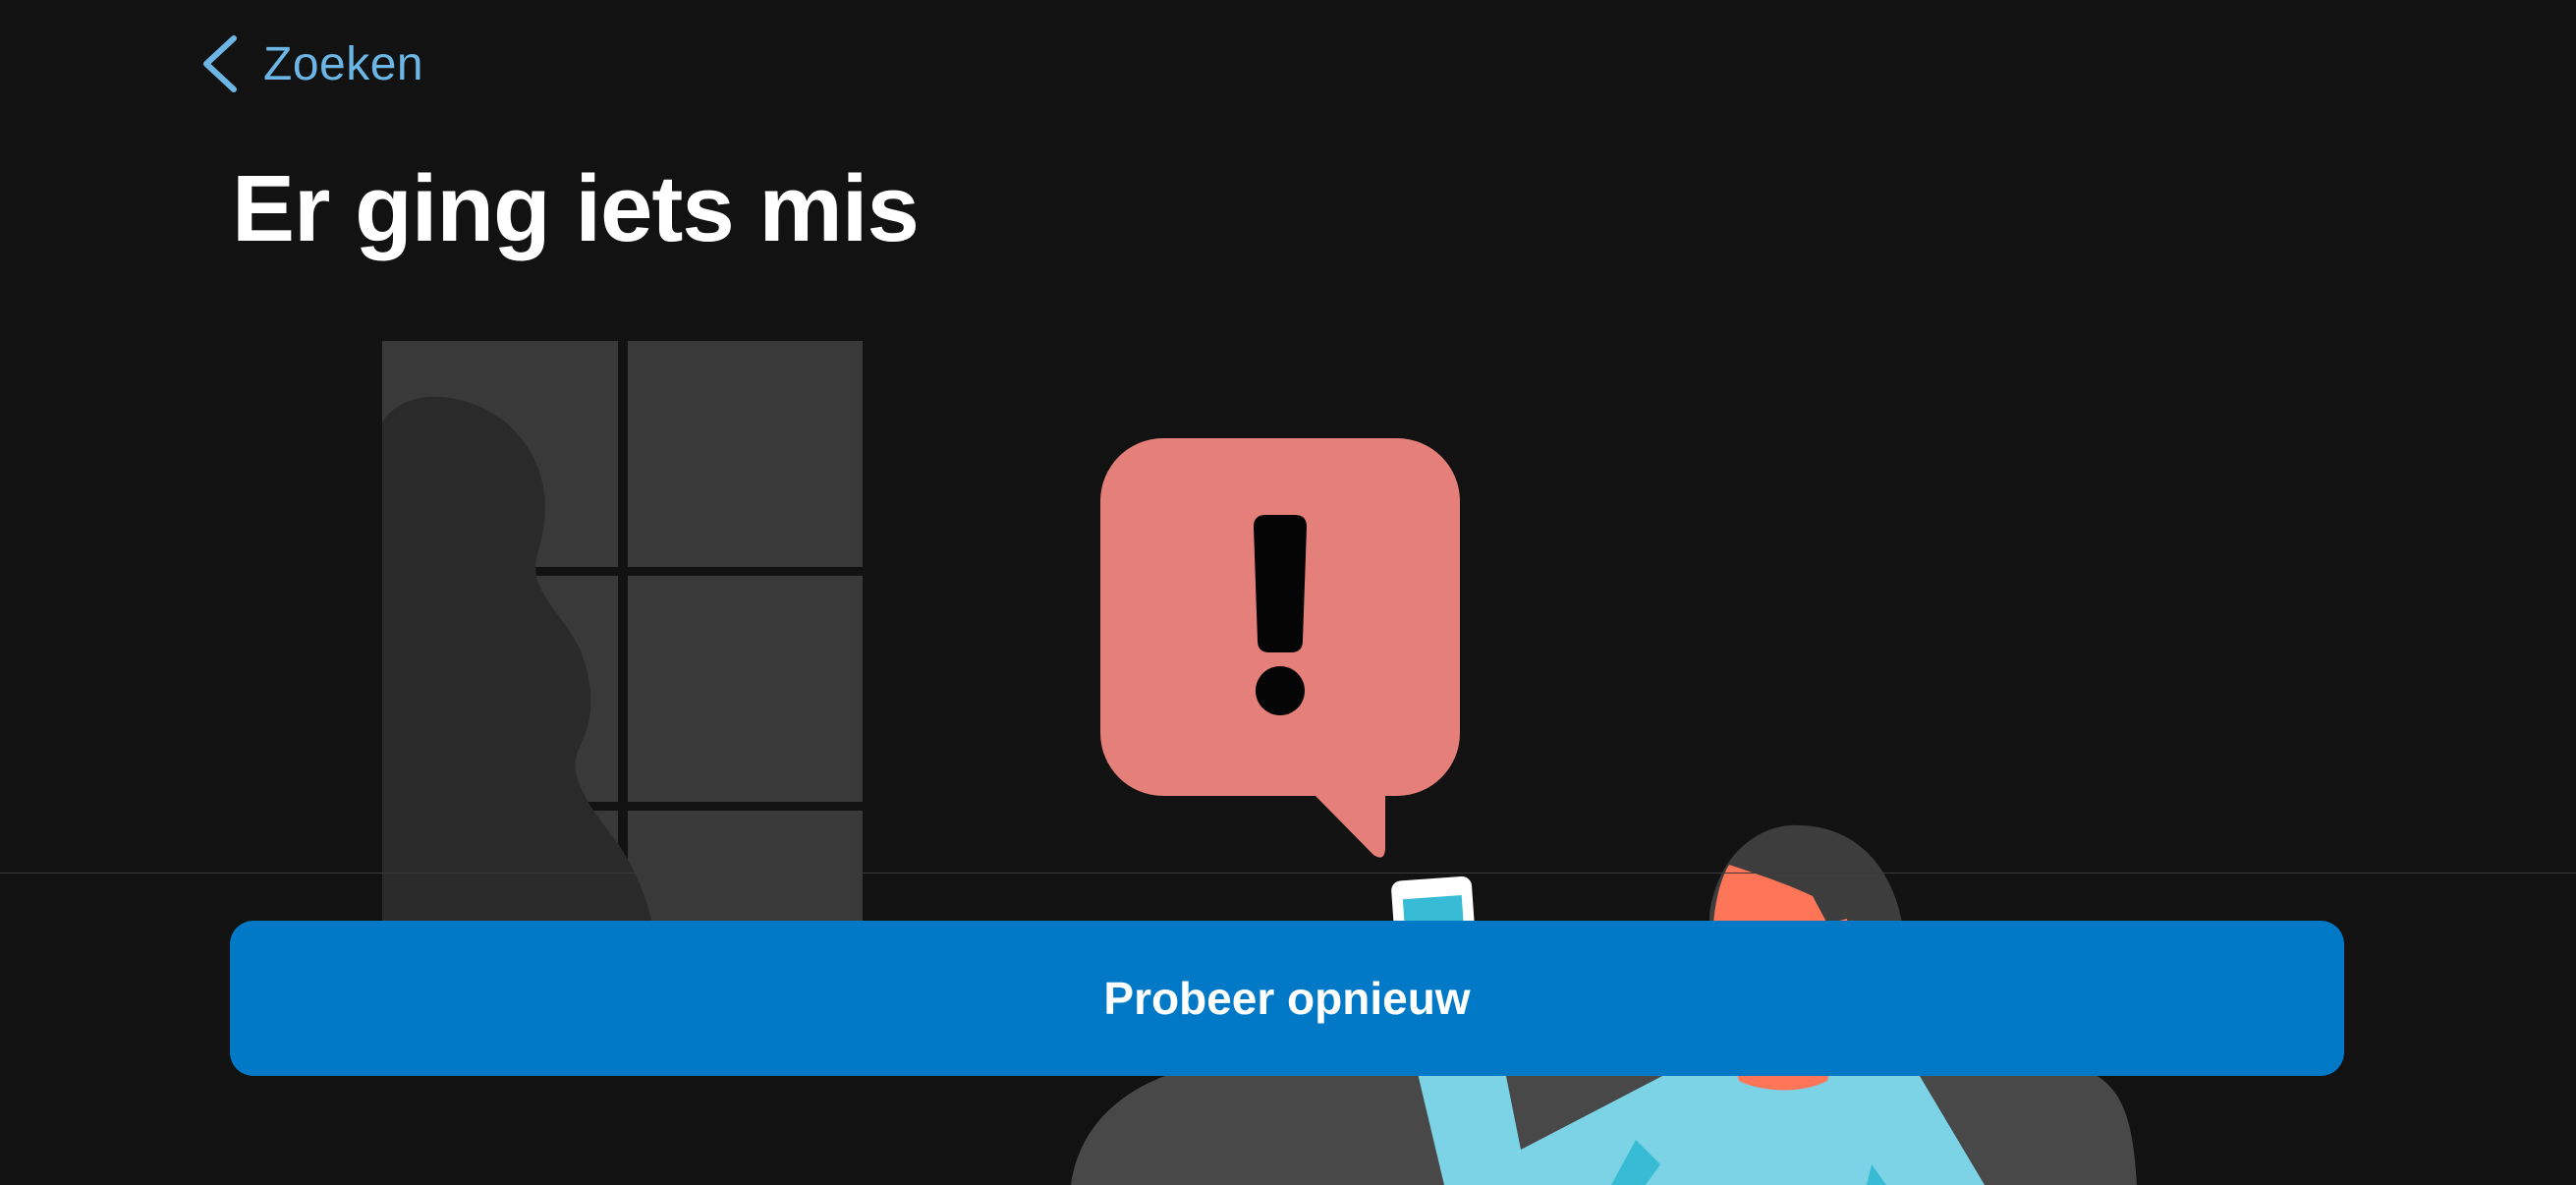  What do you see at coordinates (576, 209) in the screenshot?
I see `page-title: Er ging iets mis` at bounding box center [576, 209].